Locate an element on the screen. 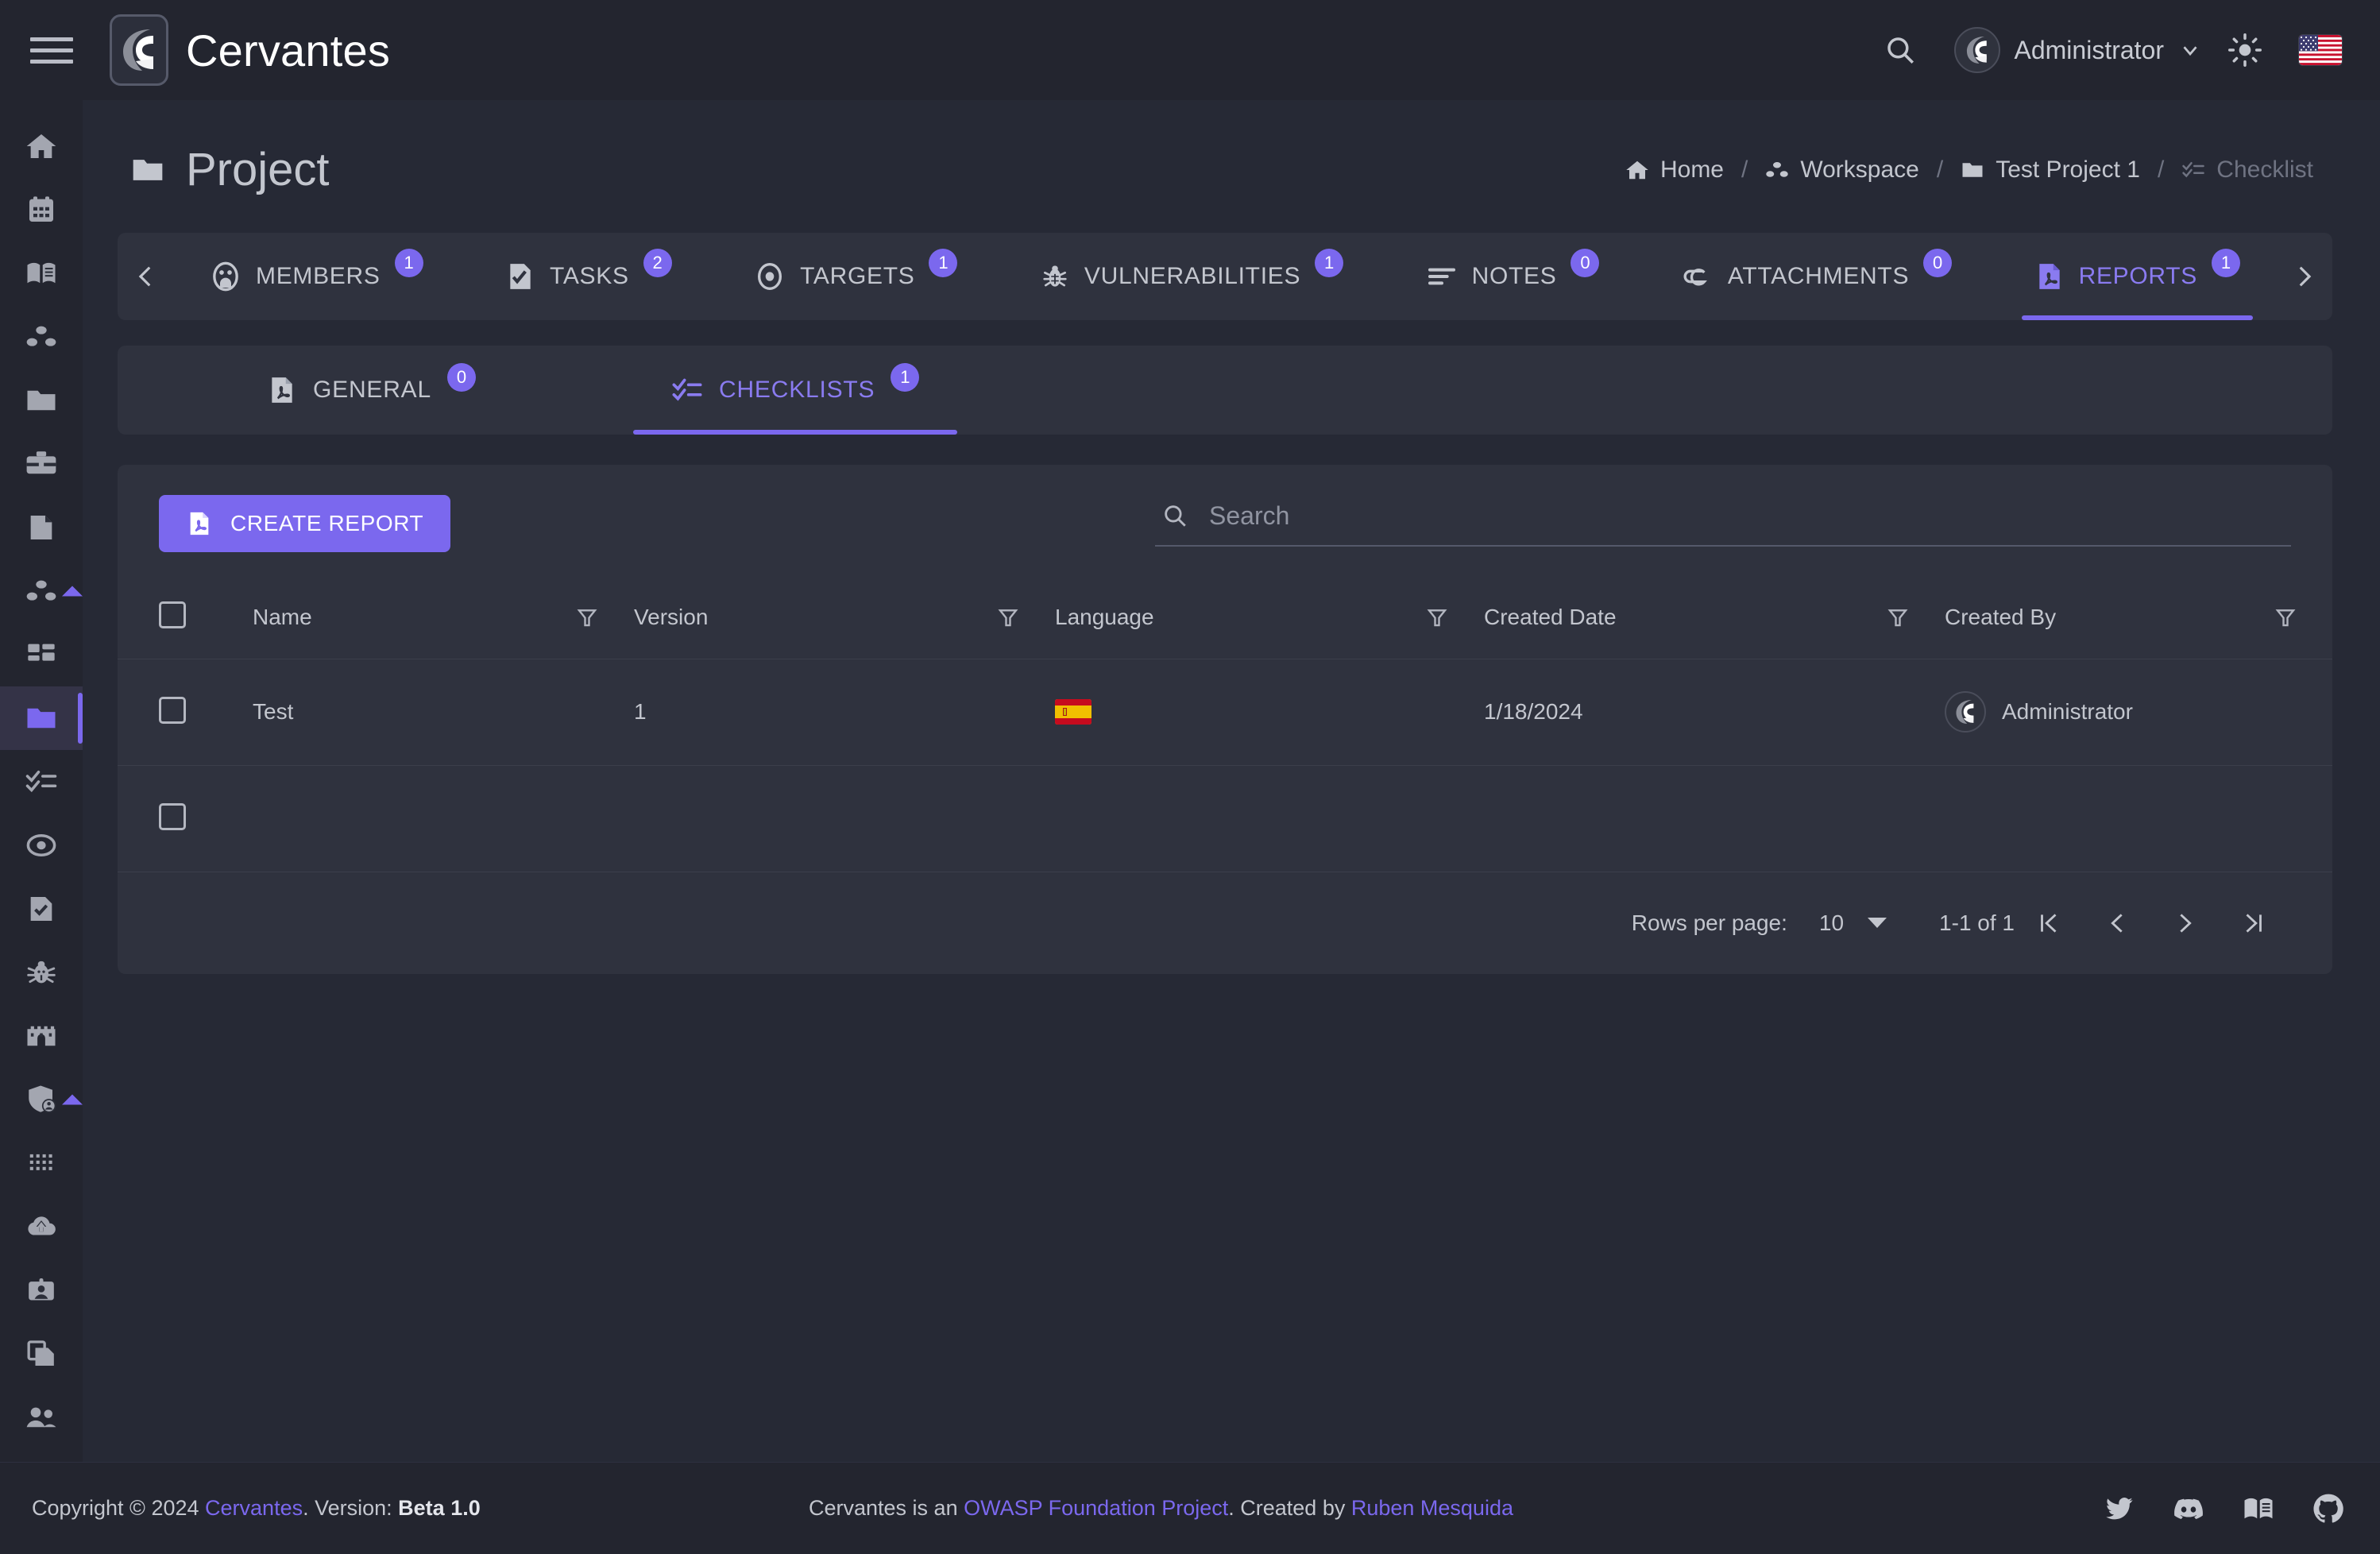  next-page-button is located at coordinates (2185, 923).